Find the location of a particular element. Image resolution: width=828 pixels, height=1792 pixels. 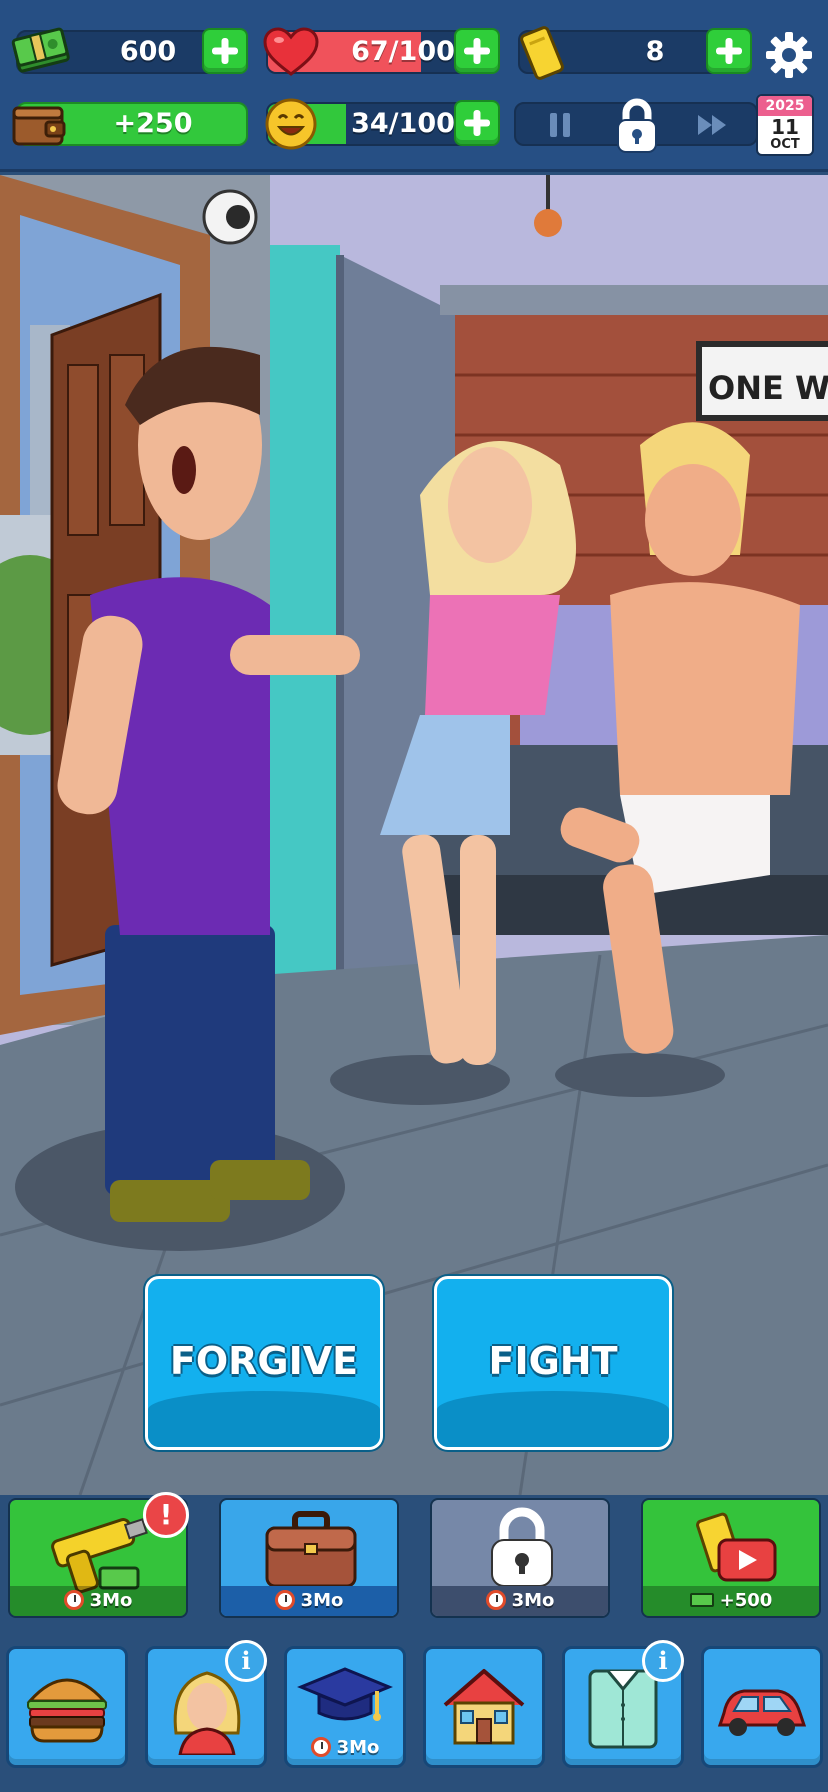

settings-gear-icon is located at coordinates (789, 55).